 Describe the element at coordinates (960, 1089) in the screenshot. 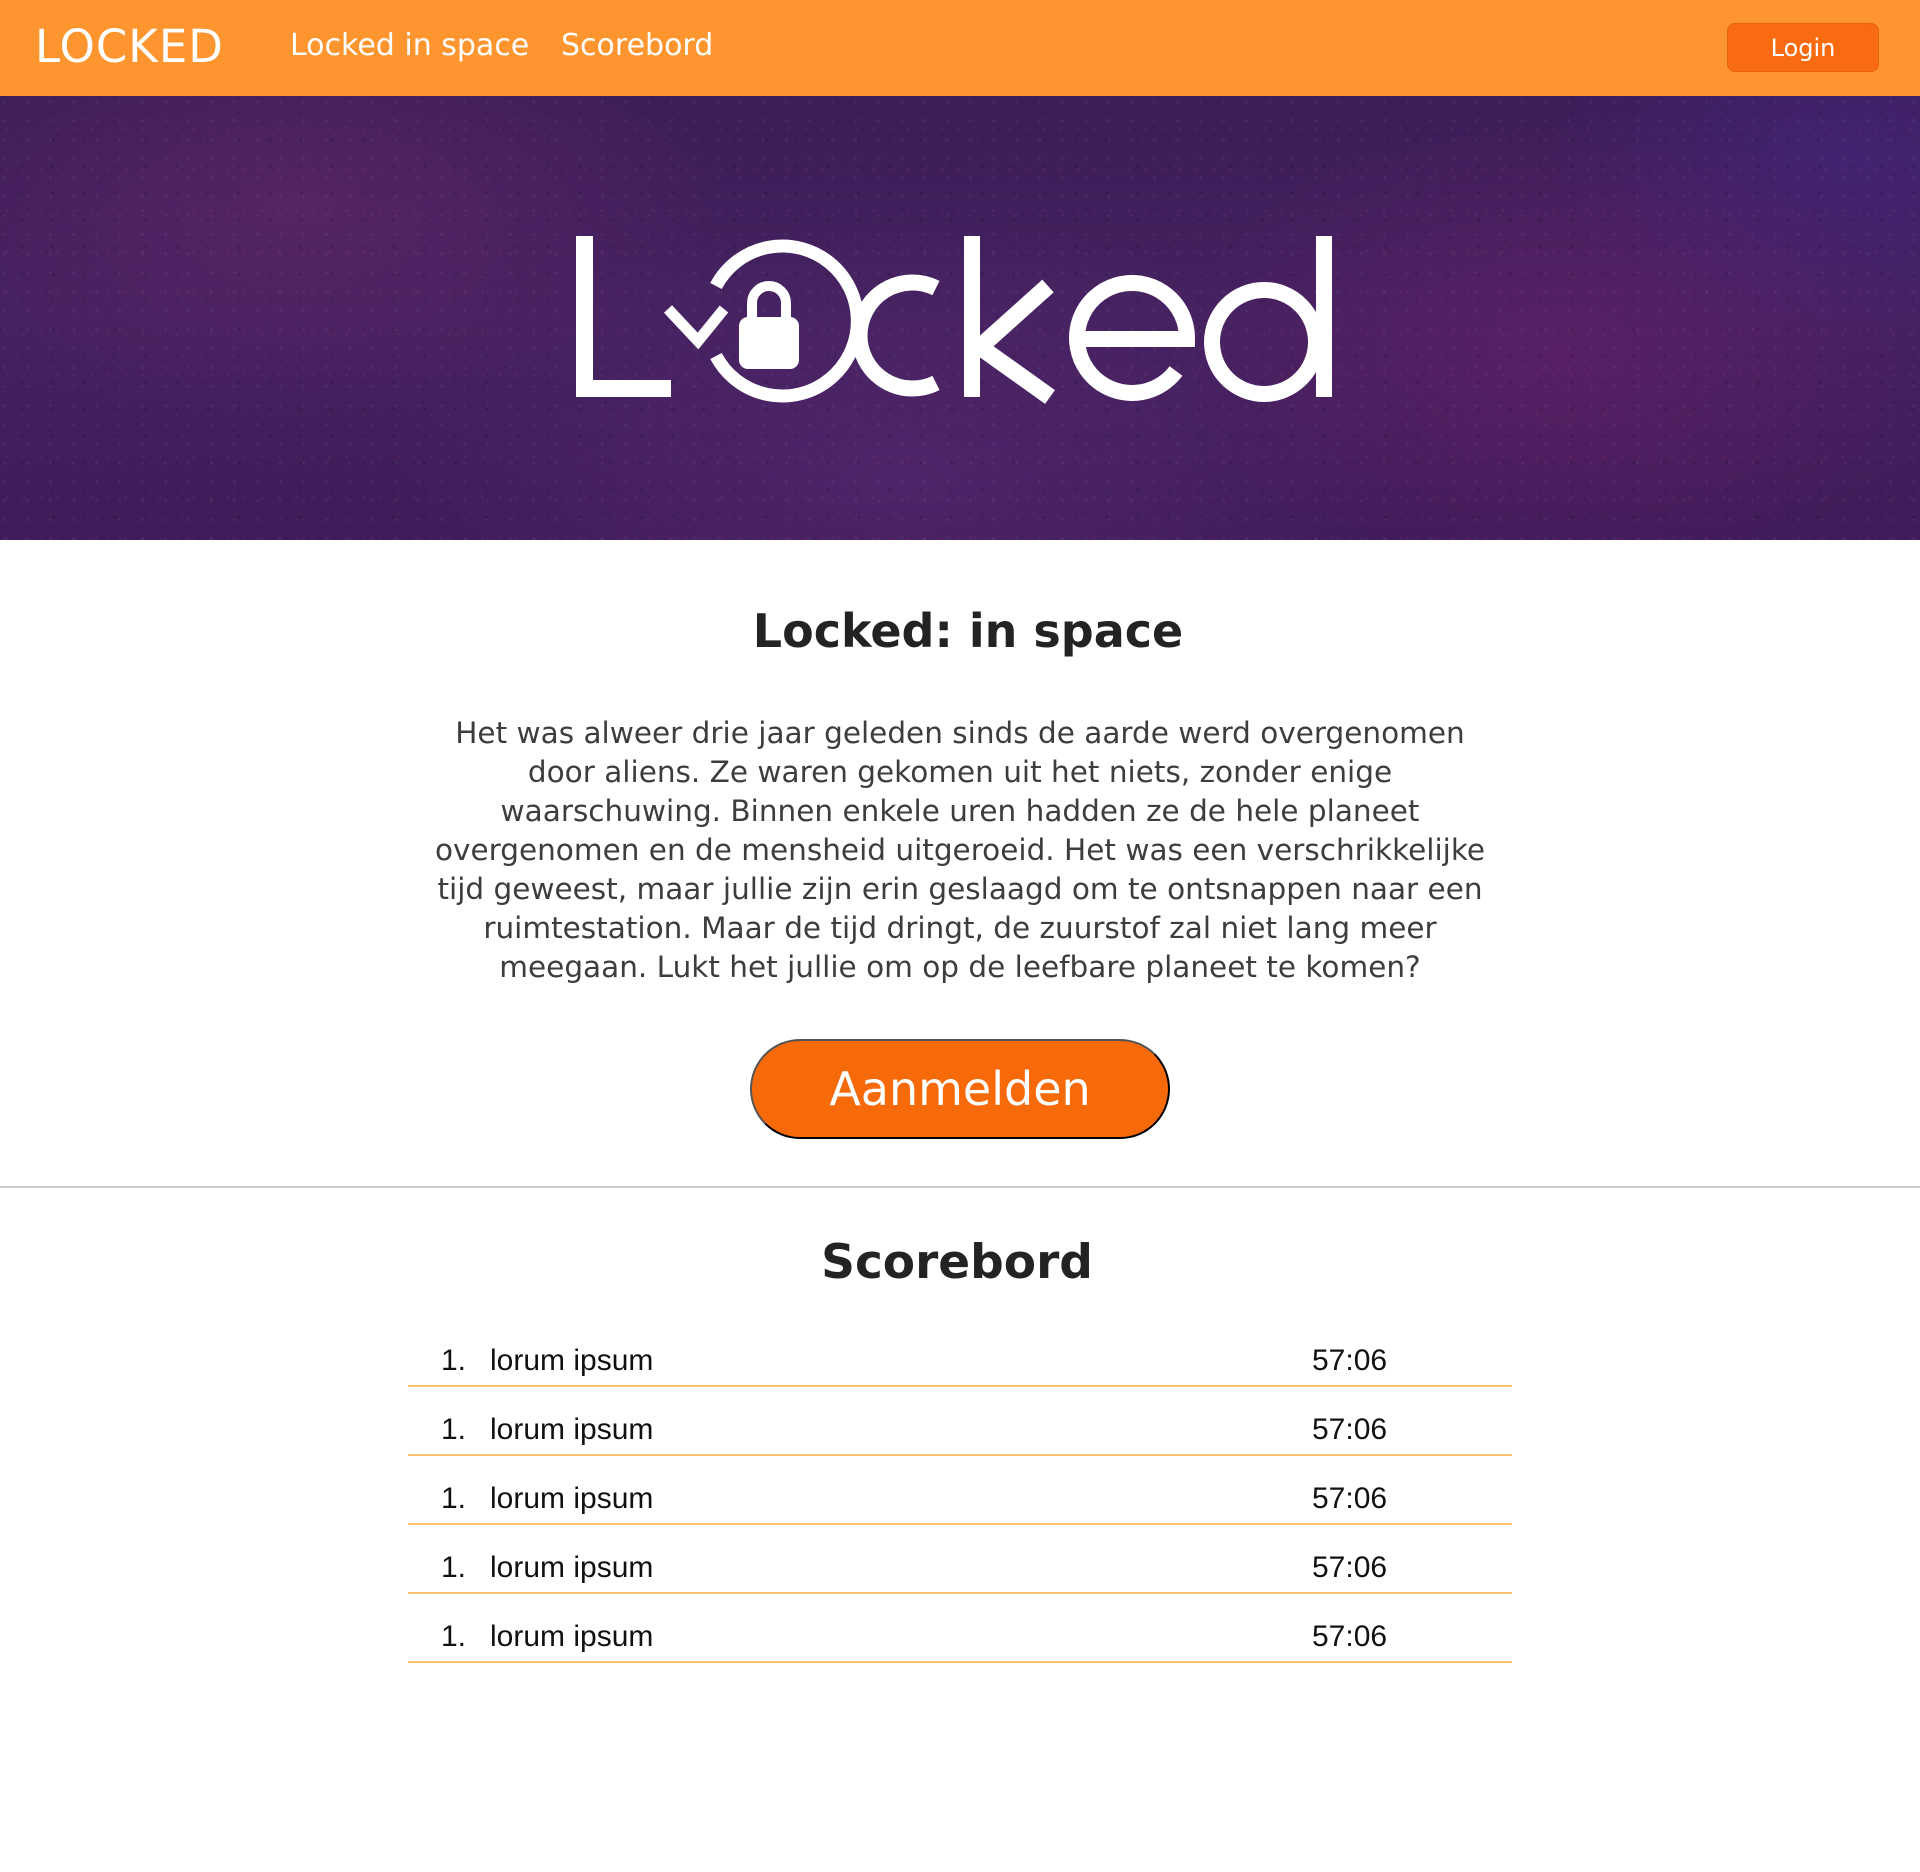

I see `aanmelden-button: Aanmelden` at that location.